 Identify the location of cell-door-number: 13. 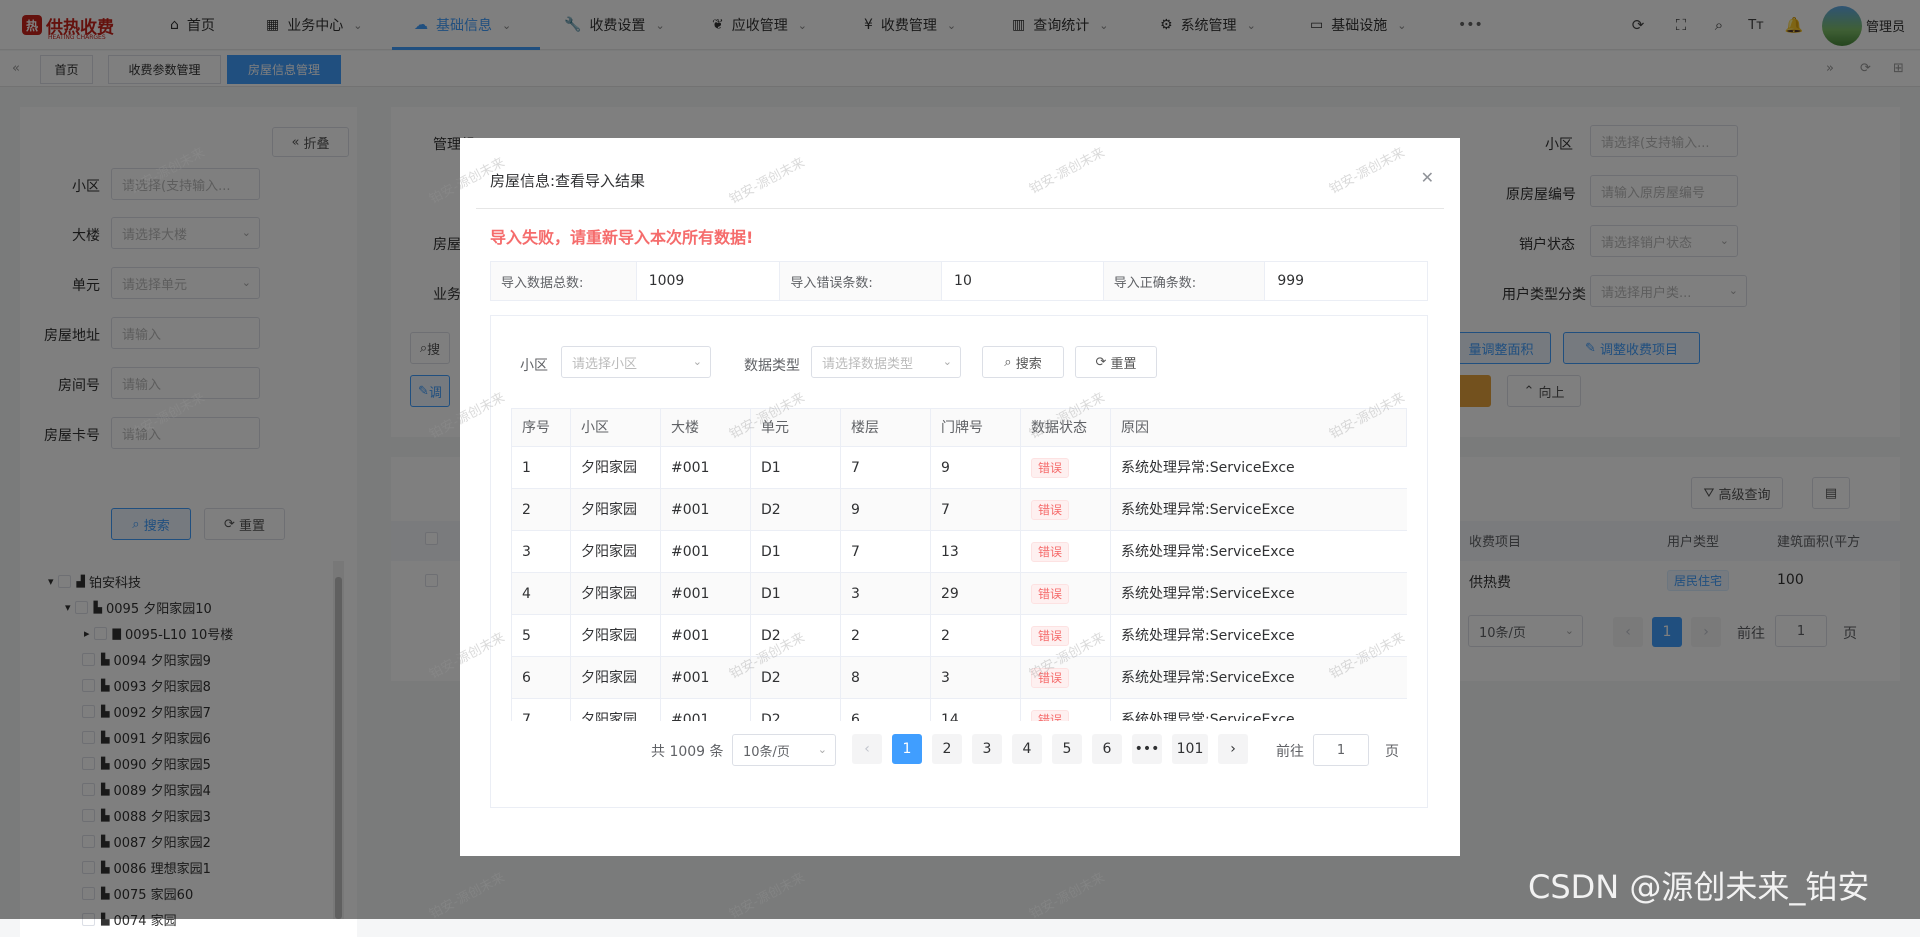
(976, 552).